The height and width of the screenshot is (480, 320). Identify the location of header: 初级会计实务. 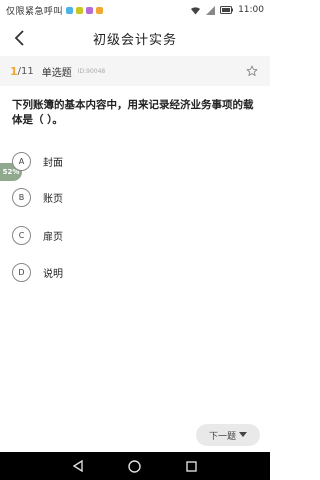
(135, 38).